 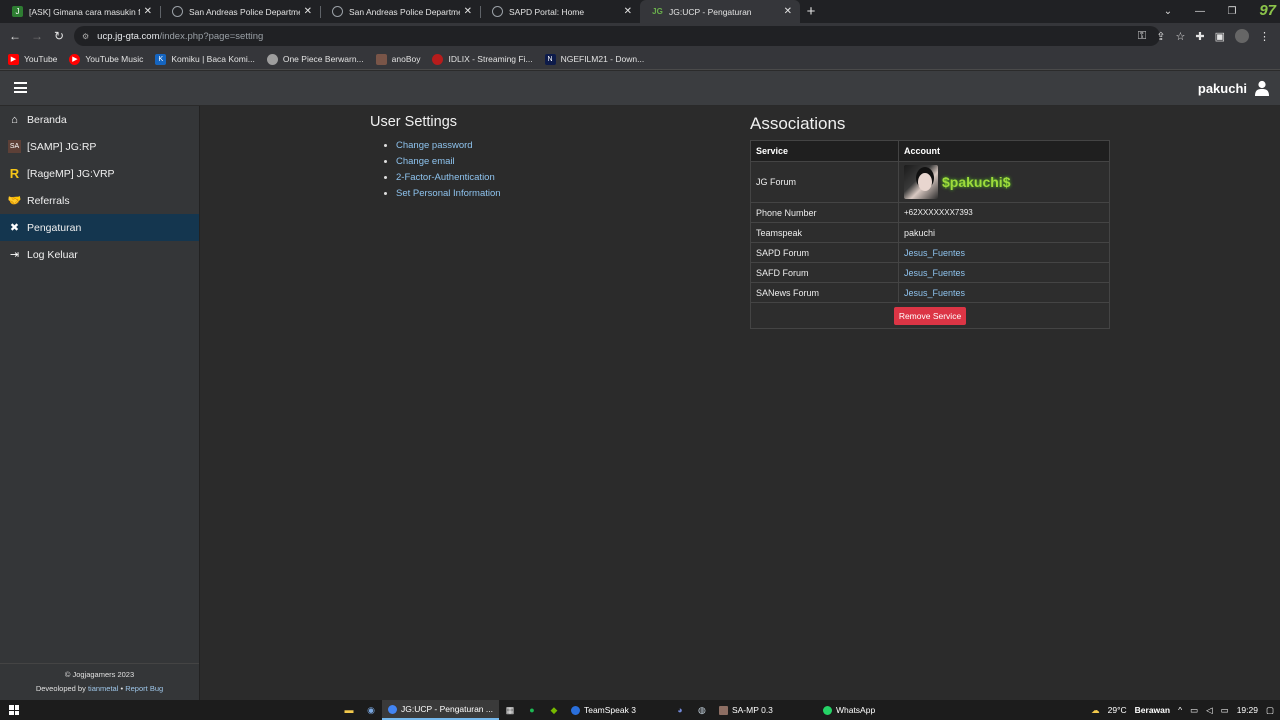 I want to click on sanews-account-link: Jesus_Fuentes, so click(x=934, y=293).